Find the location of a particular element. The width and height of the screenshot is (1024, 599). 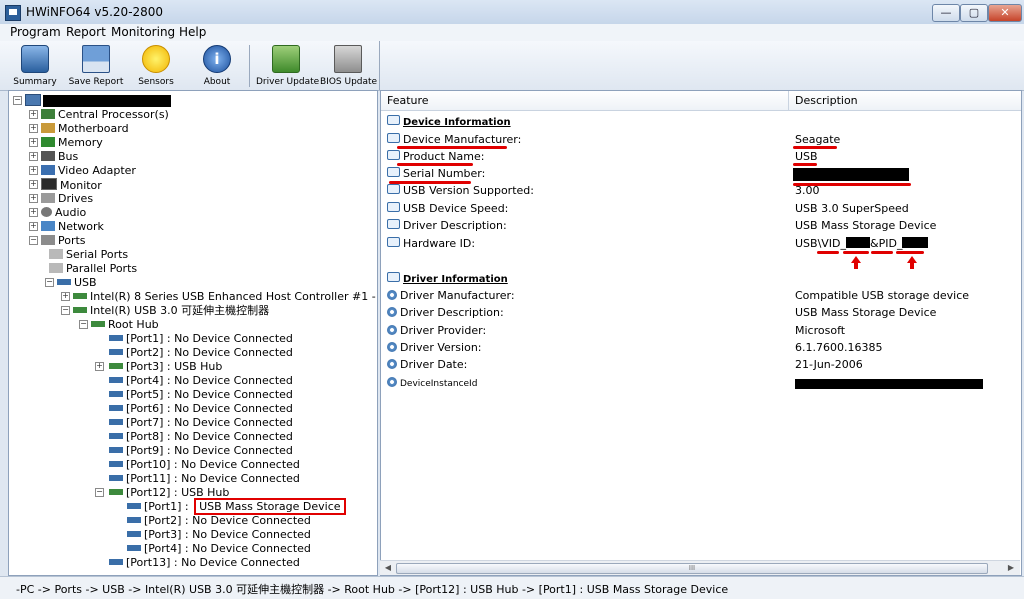

tree-port9: [Port9] : No Device Connected is located at coordinates (201, 450).